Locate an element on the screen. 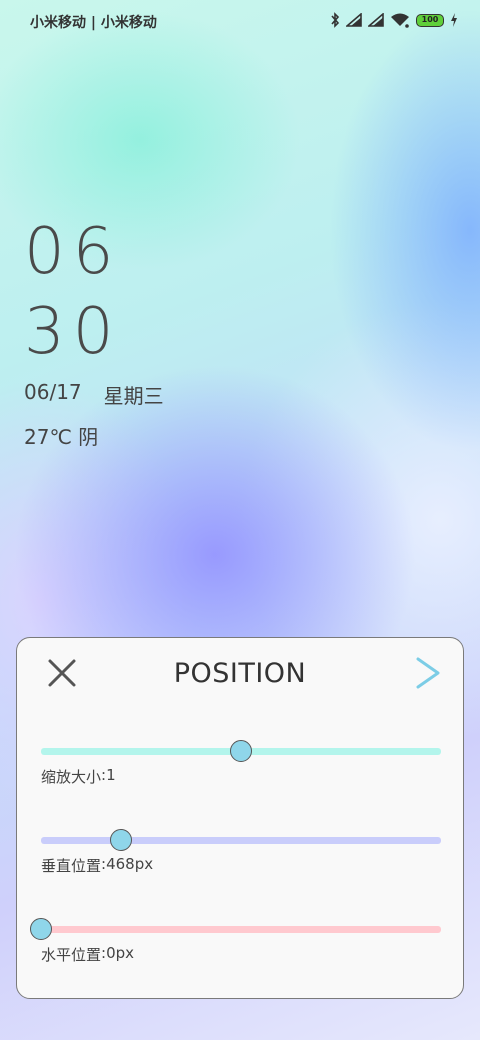  weather-text: 27℃ 阴 is located at coordinates (61, 437).